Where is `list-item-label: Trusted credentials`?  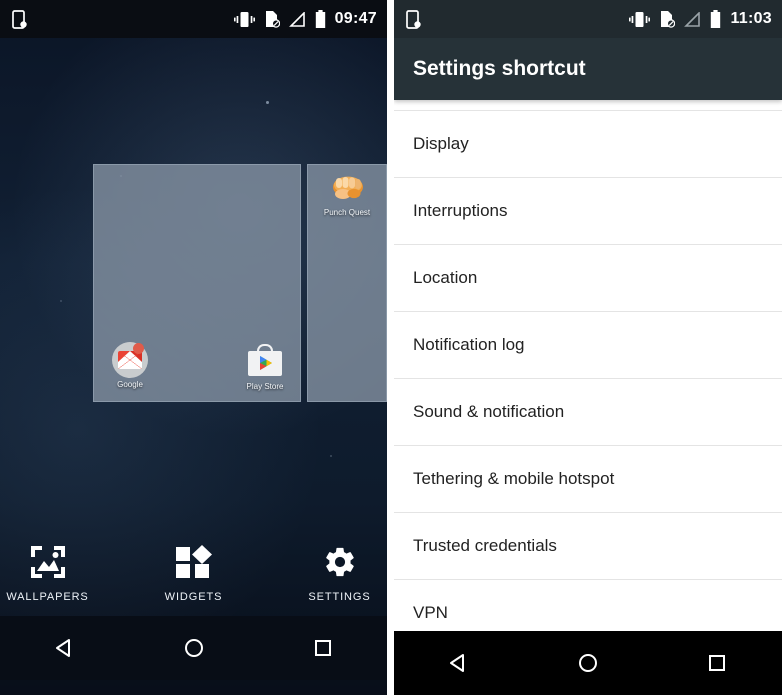
list-item-label: Trusted credentials is located at coordinates (485, 545).